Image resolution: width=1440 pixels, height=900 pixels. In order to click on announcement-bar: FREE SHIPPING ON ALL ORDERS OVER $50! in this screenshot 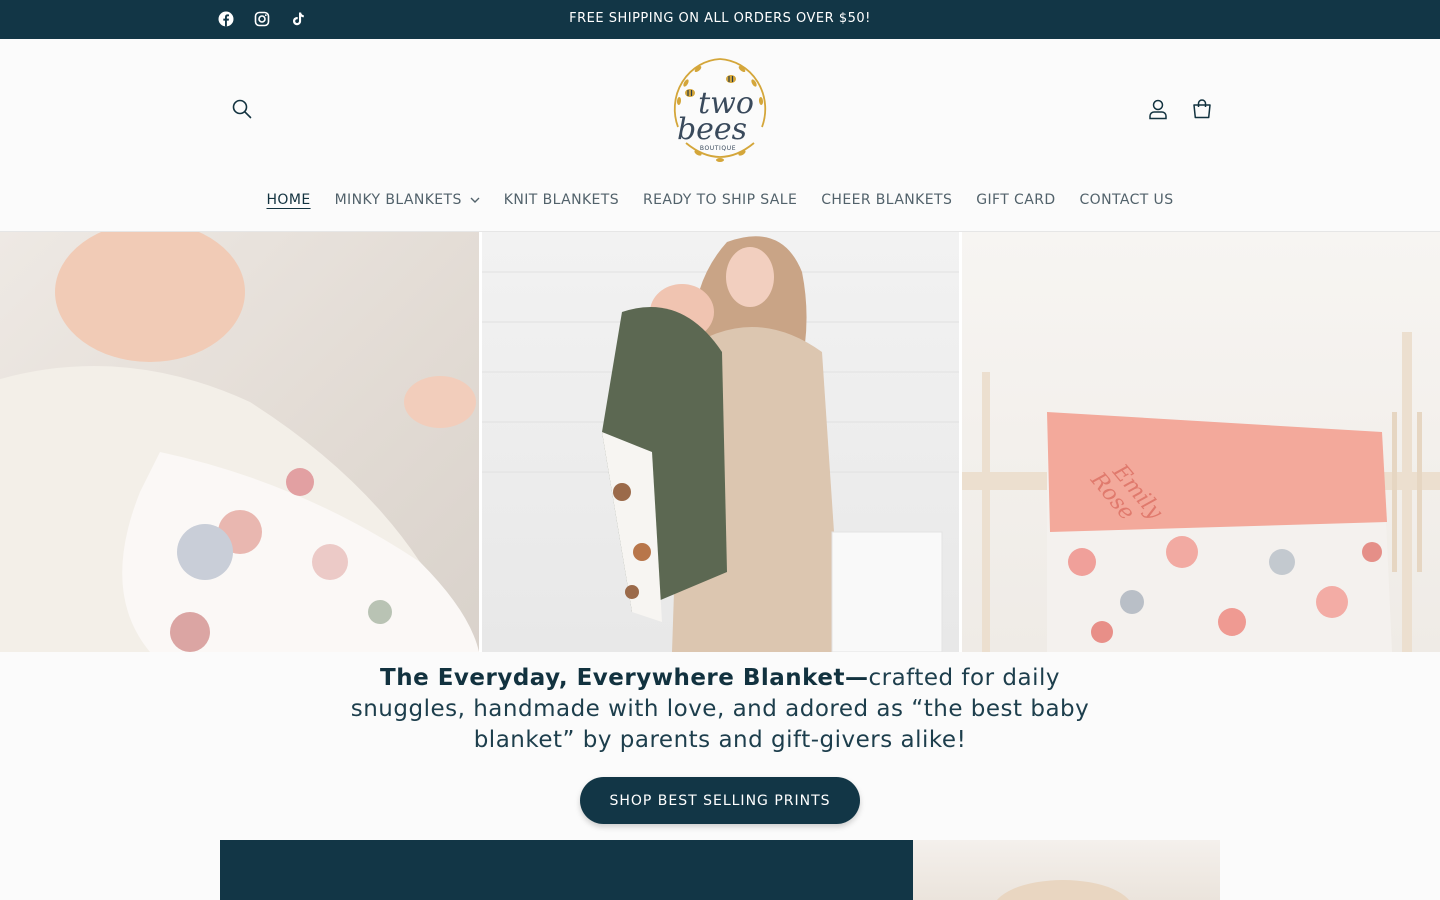, I will do `click(720, 19)`.